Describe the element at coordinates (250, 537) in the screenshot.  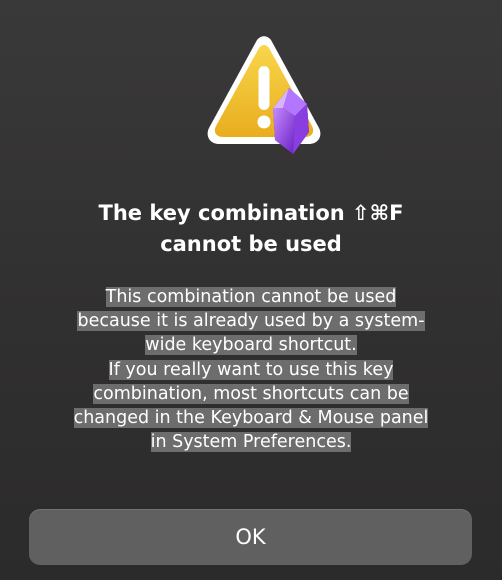
I see `ok-button: OK` at that location.